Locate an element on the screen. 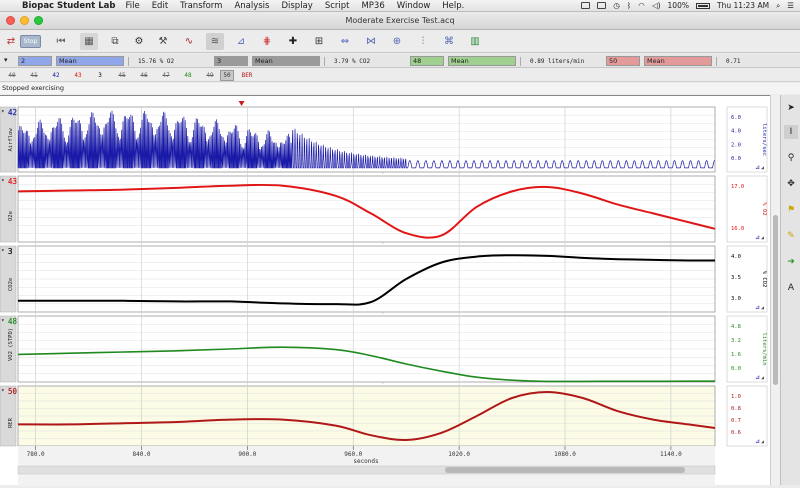 The width and height of the screenshot is (800, 488). measurement-func-3: Mean is located at coordinates (482, 61).